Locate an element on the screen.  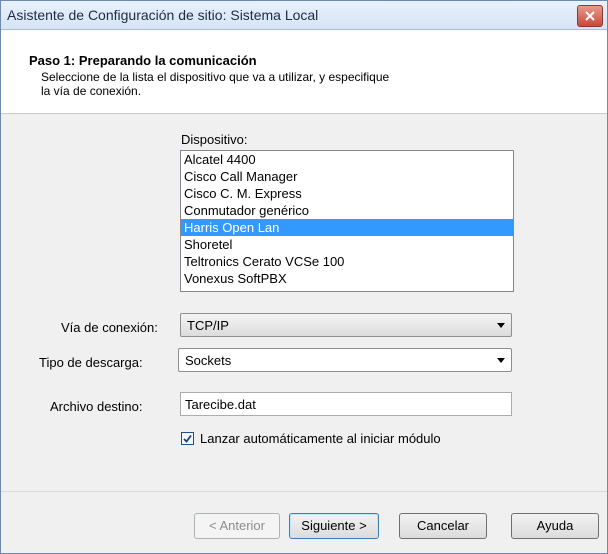
target-file-input is located at coordinates (346, 404).